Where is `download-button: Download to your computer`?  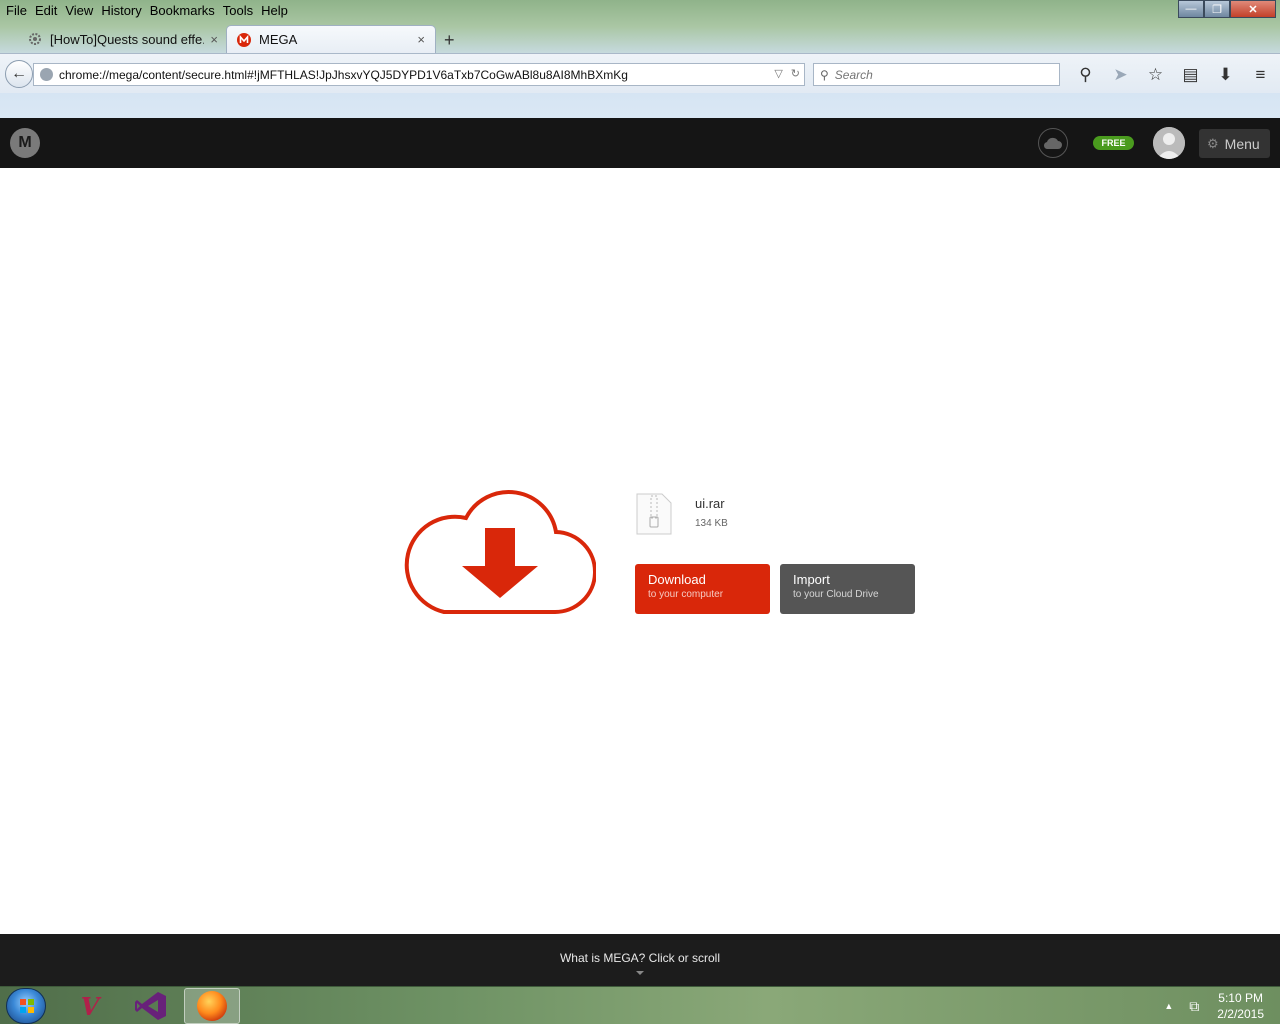 download-button: Download to your computer is located at coordinates (702, 589).